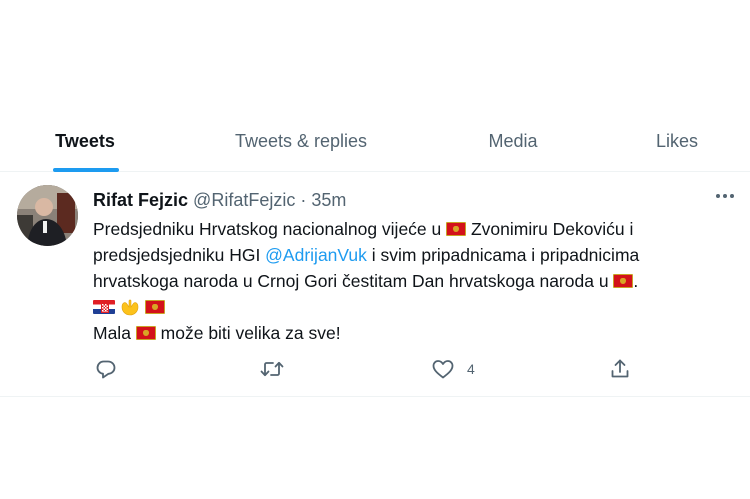 This screenshot has width=750, height=499. What do you see at coordinates (503, 255) in the screenshot?
I see `tweet-text-segment: i svim pripadnicama i pripadnicima` at bounding box center [503, 255].